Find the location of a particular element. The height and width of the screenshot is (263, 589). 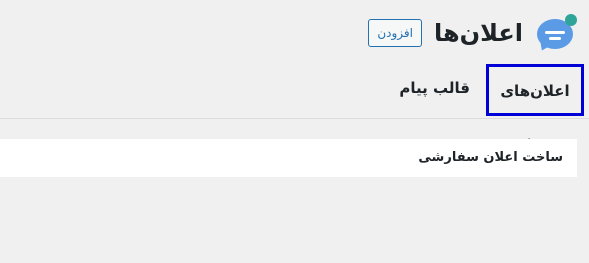

tab-bar: اعلان‌های من قالب پیام is located at coordinates (491, 106).